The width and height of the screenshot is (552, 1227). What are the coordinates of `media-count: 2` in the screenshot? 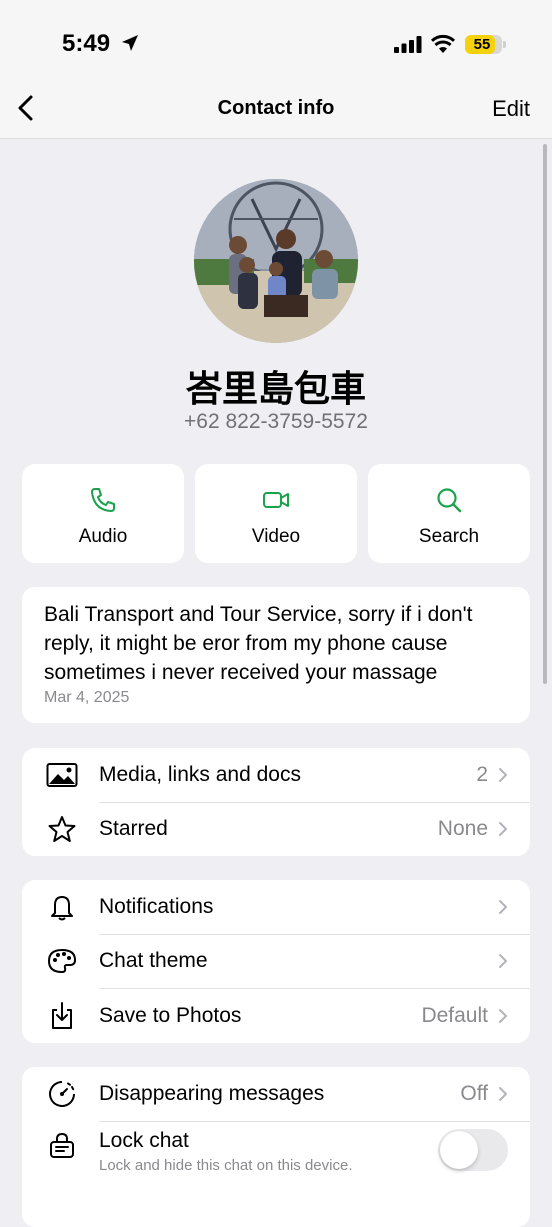 It's located at (482, 774).